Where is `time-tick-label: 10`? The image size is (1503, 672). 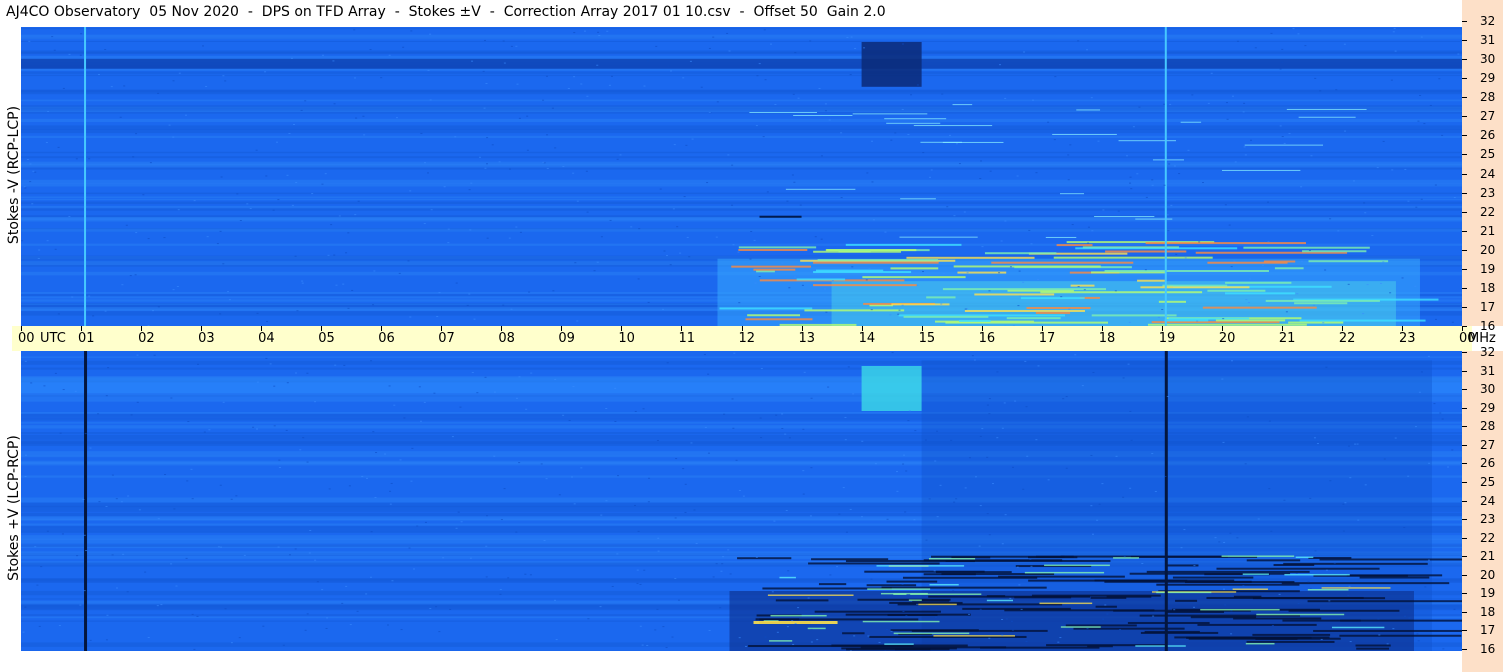 time-tick-label: 10 is located at coordinates (626, 338).